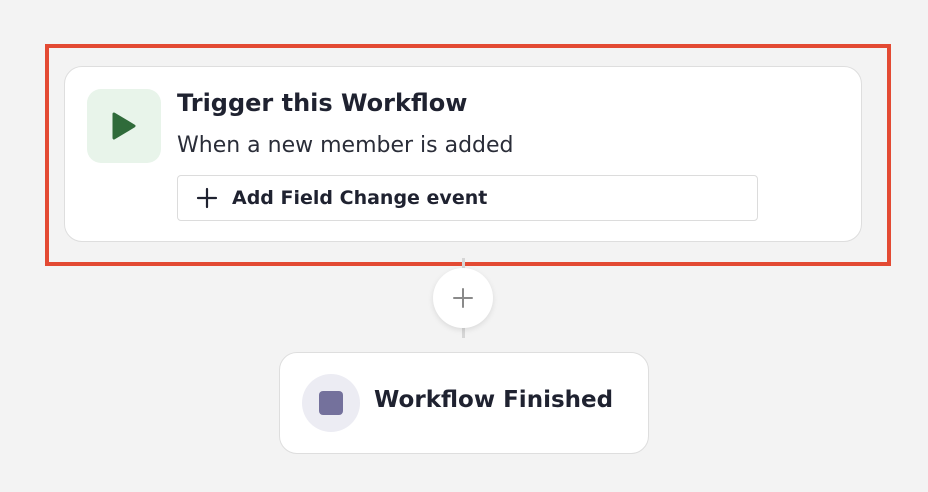 This screenshot has height=492, width=928. I want to click on play-icon, so click(124, 126).